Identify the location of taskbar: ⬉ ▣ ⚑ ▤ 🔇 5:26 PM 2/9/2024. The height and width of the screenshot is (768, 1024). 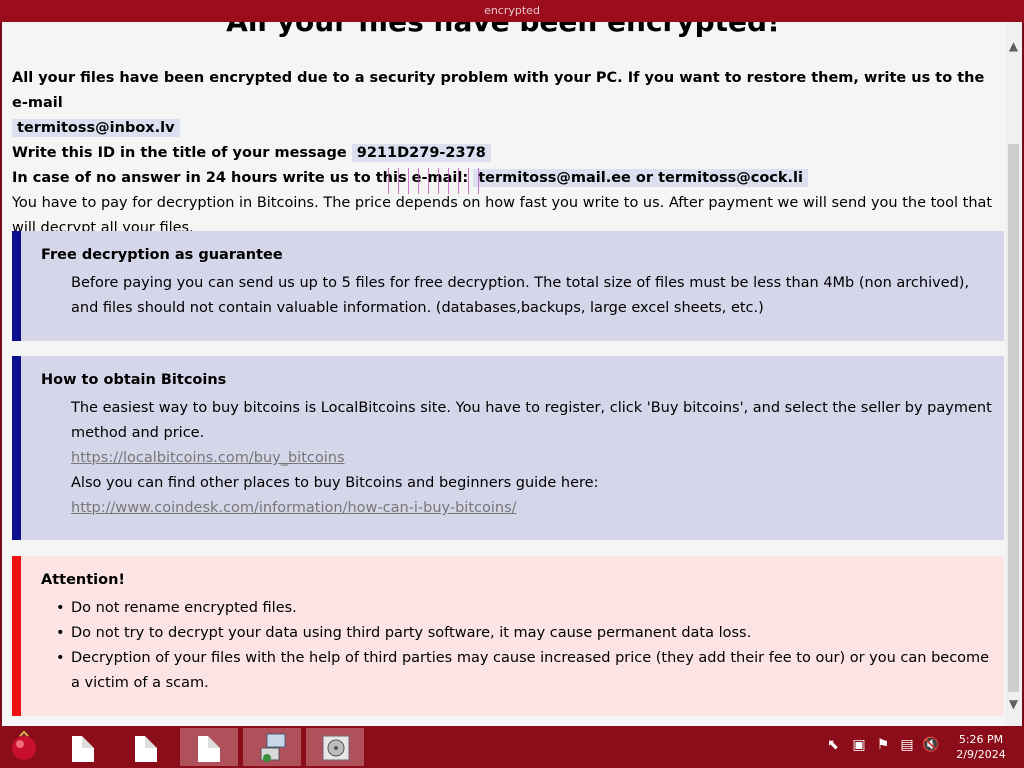
(512, 747).